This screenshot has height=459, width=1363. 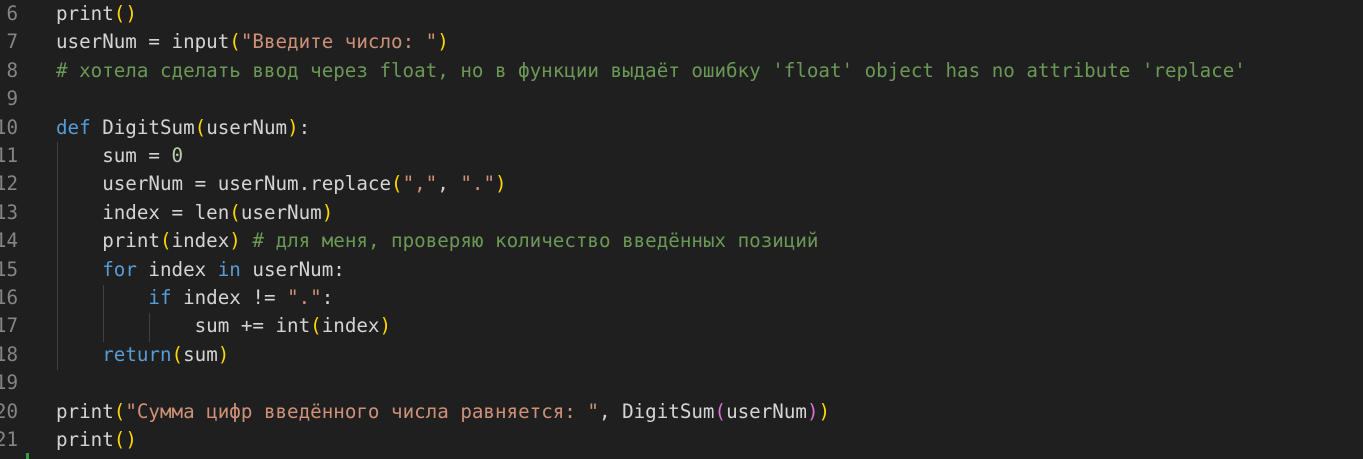 What do you see at coordinates (681, 99) in the screenshot?
I see `code-line: 9` at bounding box center [681, 99].